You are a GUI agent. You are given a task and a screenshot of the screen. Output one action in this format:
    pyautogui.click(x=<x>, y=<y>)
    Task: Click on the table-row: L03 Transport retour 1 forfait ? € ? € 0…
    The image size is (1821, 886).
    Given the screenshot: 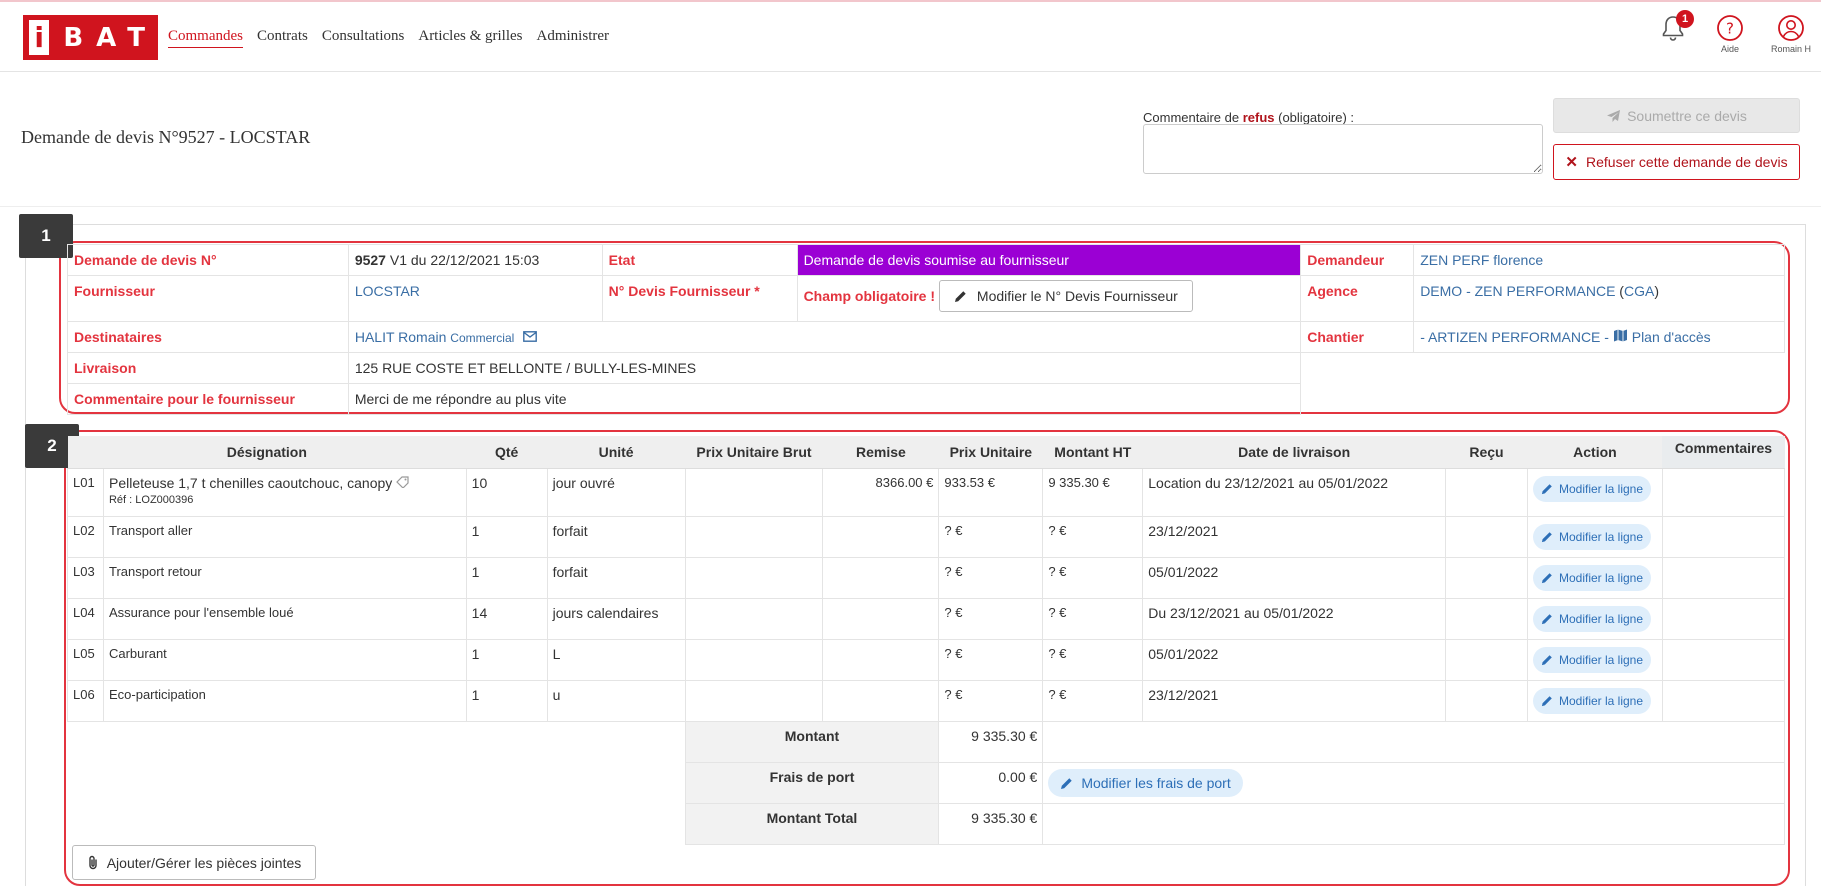 What is the action you would take?
    pyautogui.click(x=926, y=578)
    